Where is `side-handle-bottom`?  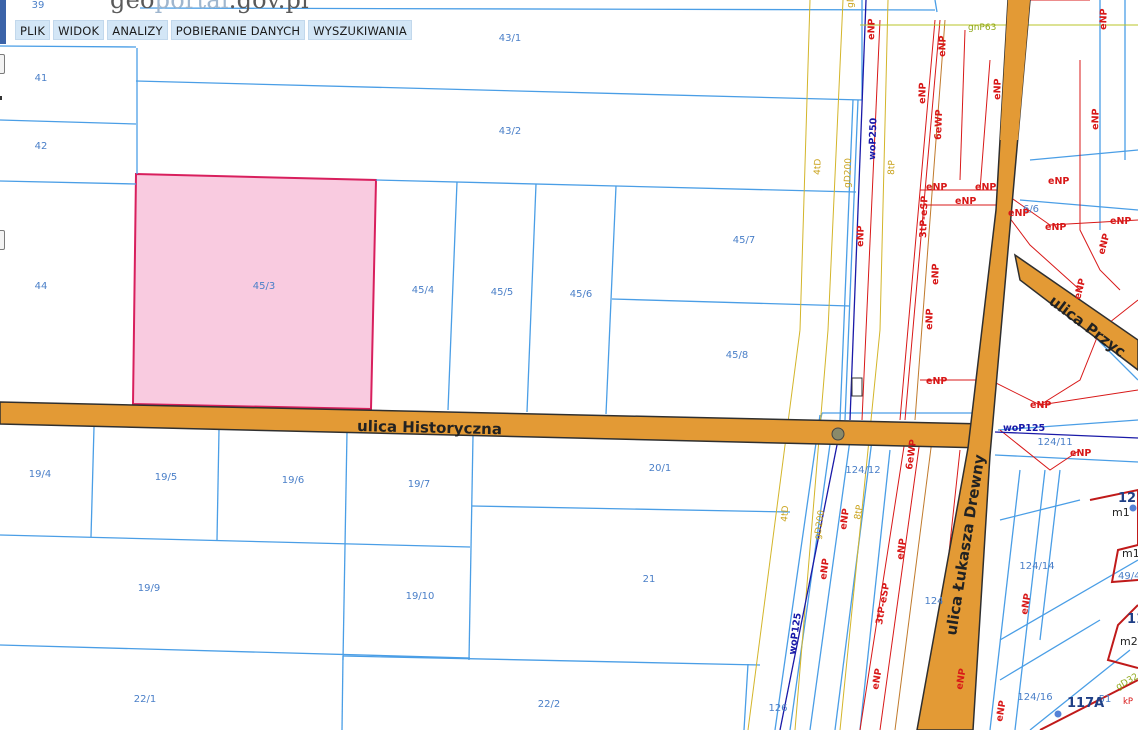 side-handle-bottom is located at coordinates (2, 240).